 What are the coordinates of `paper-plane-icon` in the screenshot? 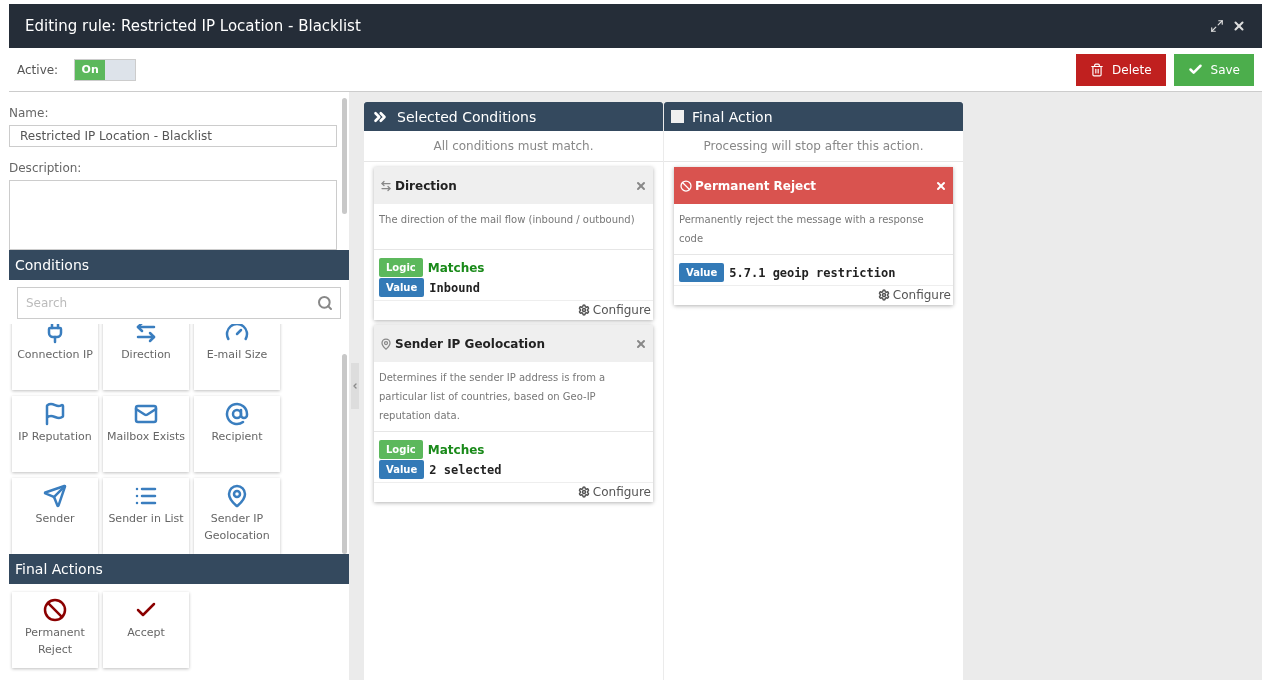 It's located at (55, 496).